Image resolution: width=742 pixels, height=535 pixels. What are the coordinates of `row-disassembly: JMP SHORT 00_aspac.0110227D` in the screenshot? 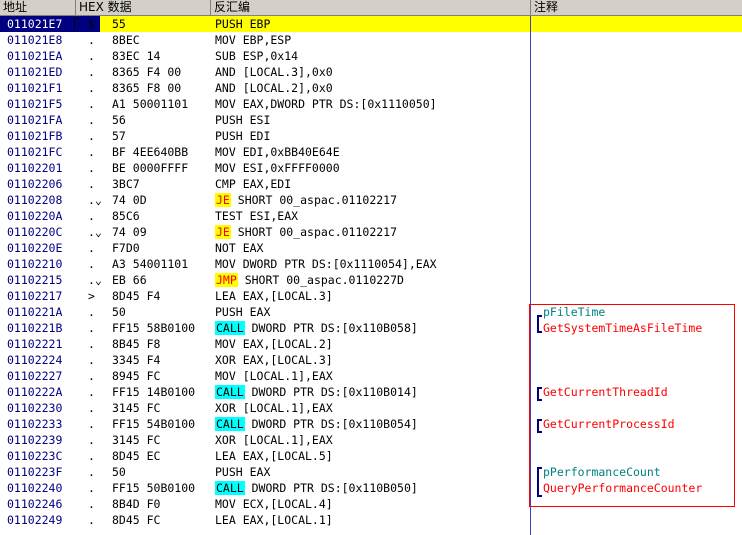 It's located at (372, 280).